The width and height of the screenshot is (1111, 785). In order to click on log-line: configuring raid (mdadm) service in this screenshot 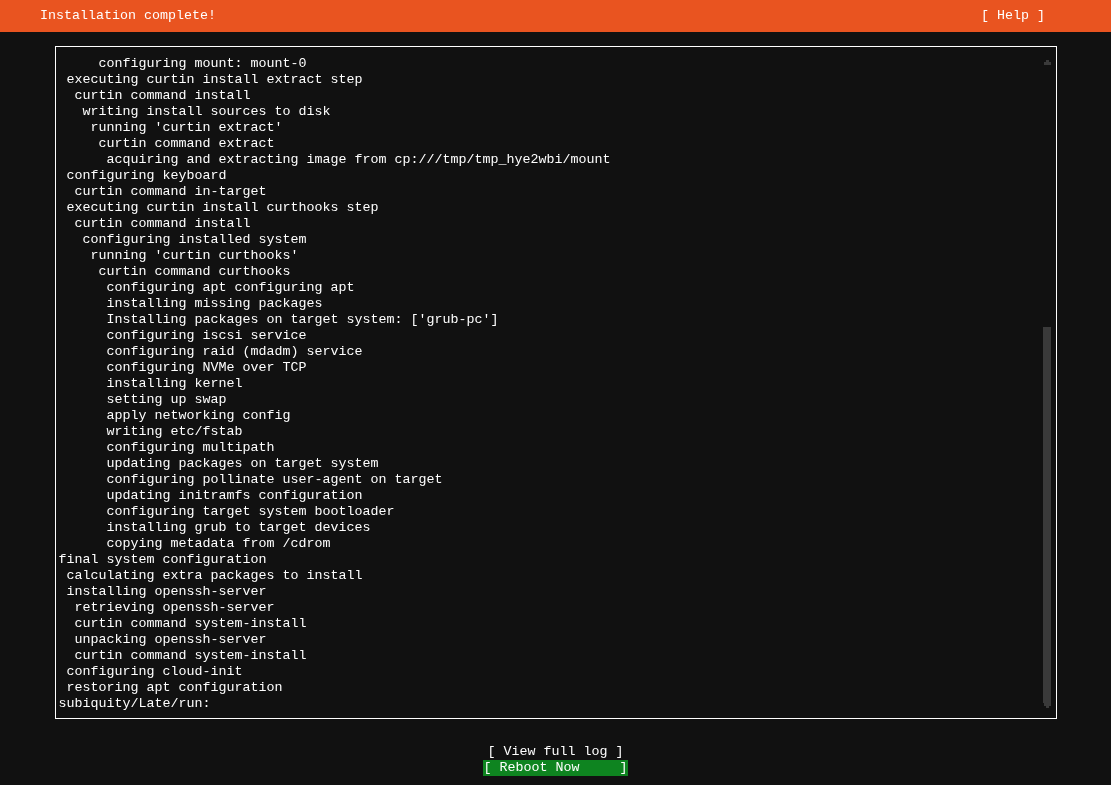, I will do `click(234, 351)`.